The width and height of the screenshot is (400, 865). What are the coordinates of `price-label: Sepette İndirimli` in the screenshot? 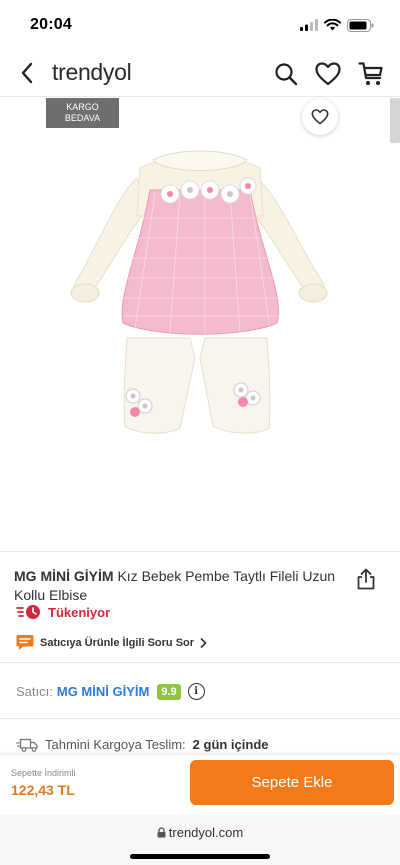 It's located at (43, 773).